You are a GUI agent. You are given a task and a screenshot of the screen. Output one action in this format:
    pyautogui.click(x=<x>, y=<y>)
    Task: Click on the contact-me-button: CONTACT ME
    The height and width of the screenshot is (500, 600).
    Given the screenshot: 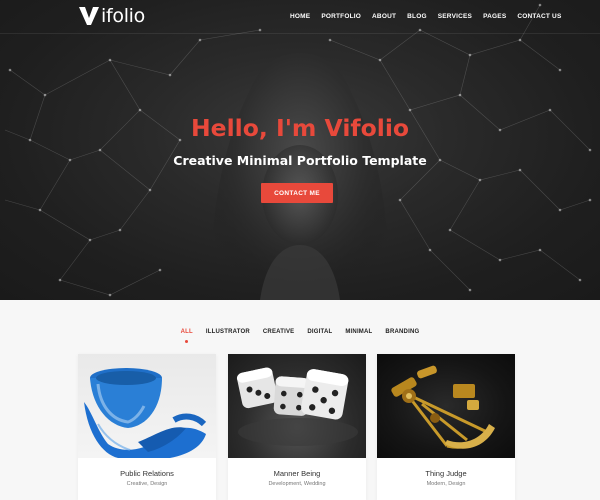 What is the action you would take?
    pyautogui.click(x=297, y=193)
    